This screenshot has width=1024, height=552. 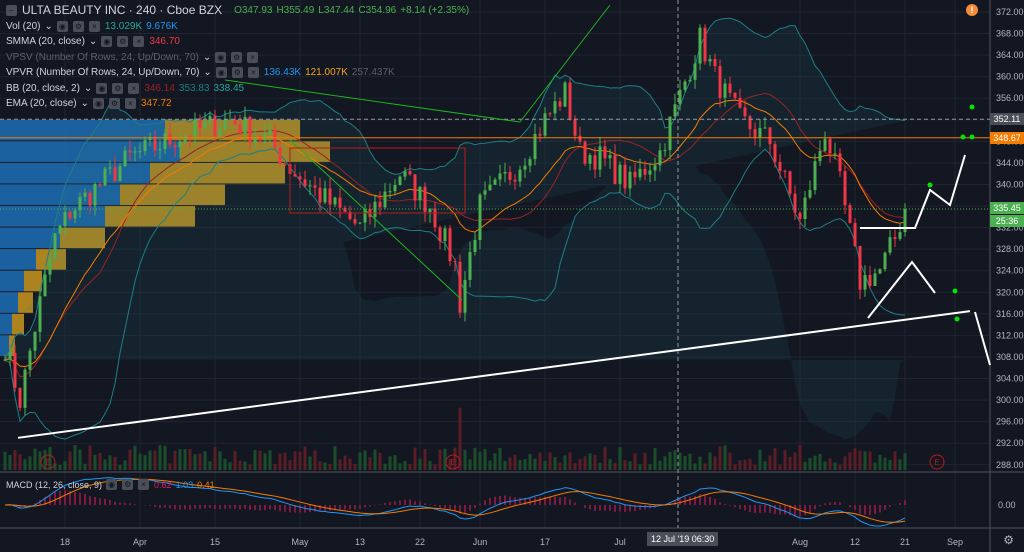 I want to click on macd-title: MACD (12, 26, close, 9), so click(x=54, y=485).